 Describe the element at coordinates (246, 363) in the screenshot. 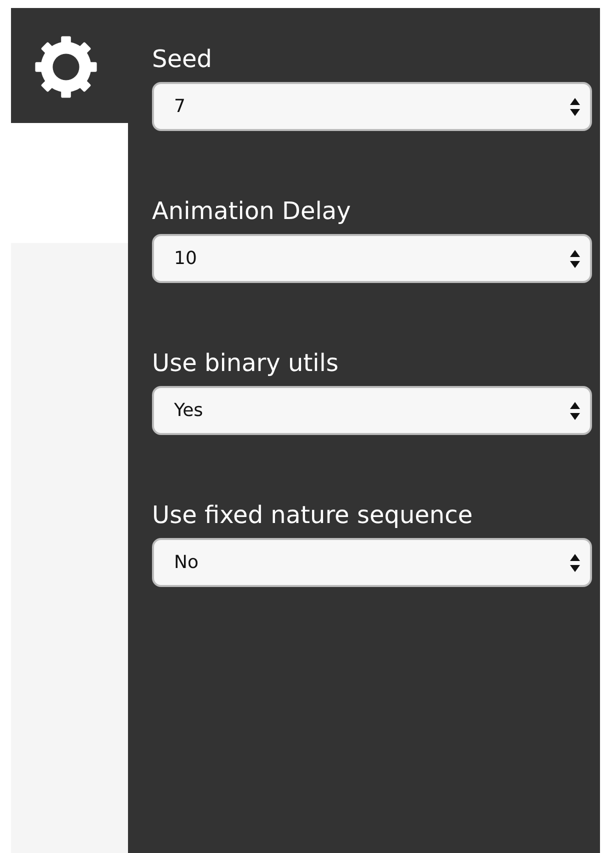

I see `field-label: Use binary utils` at that location.